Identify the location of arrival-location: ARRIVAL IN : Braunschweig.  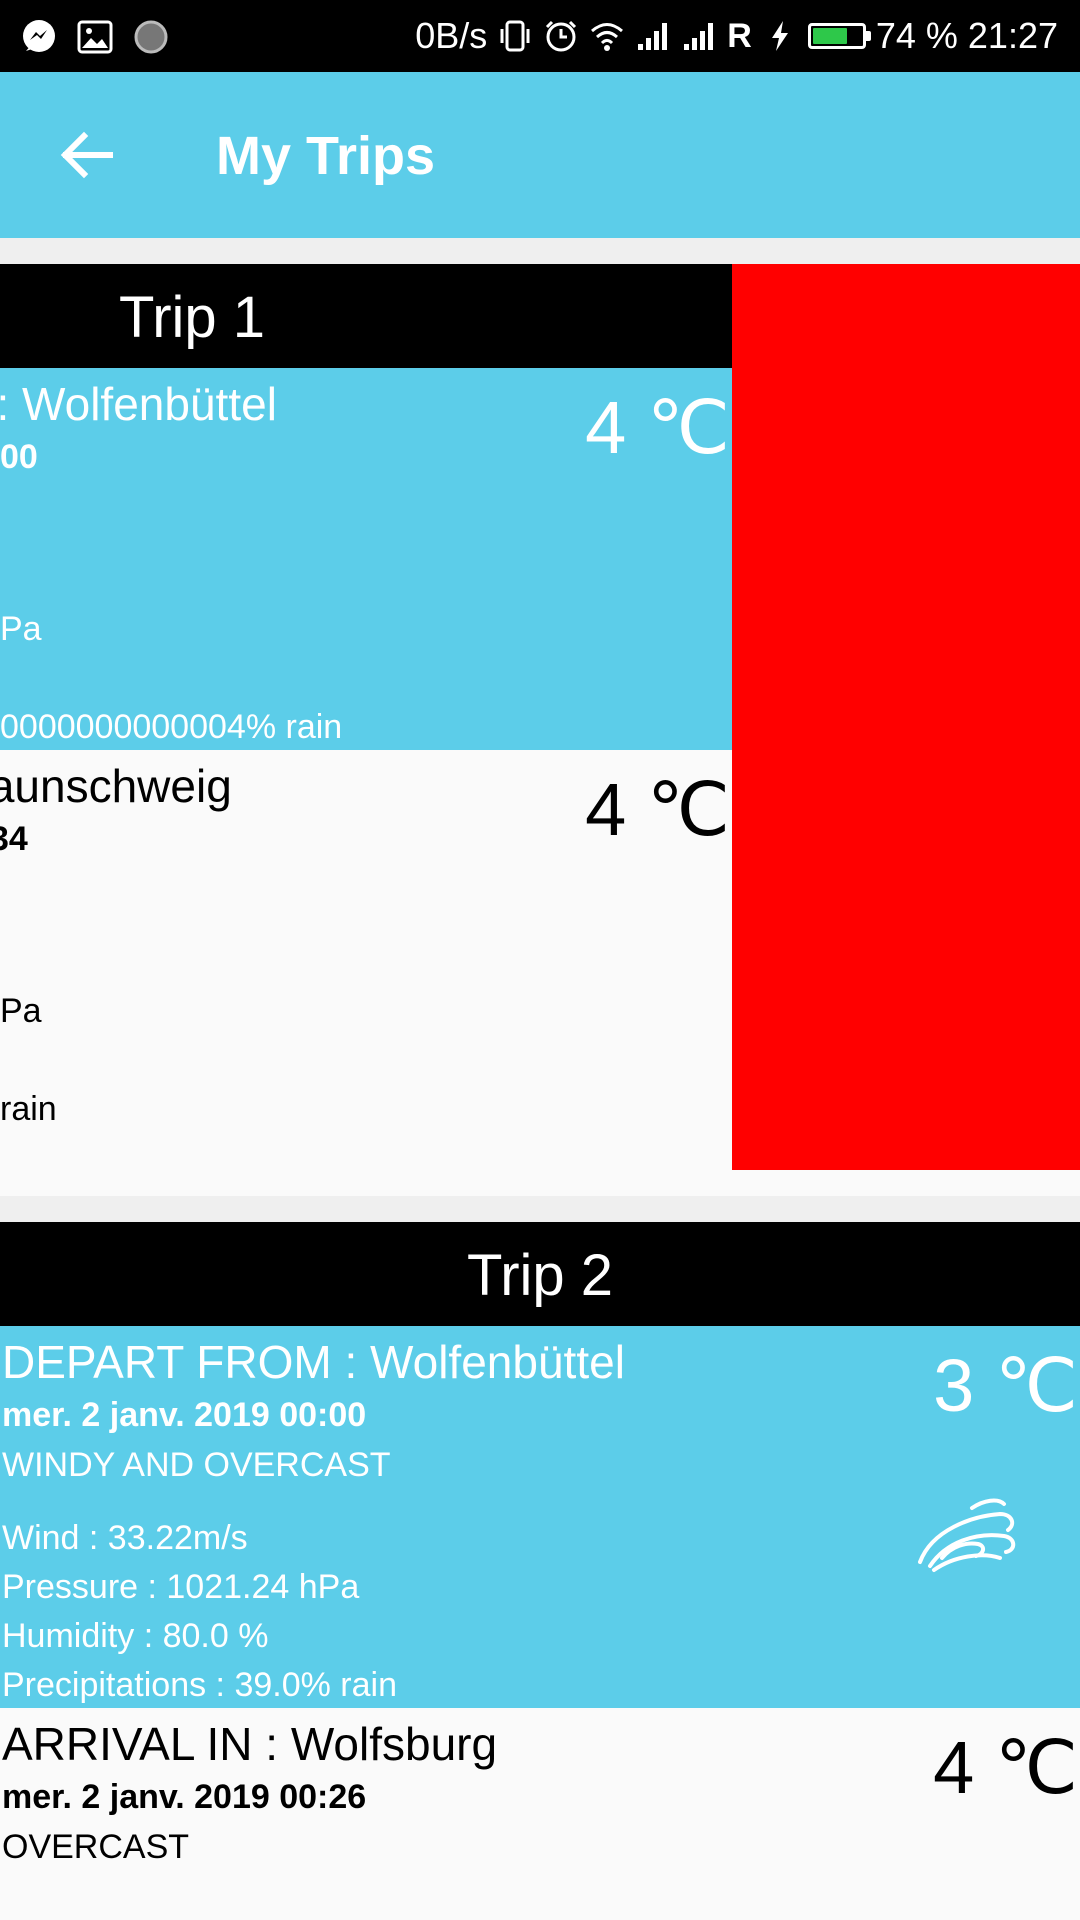
(116, 786).